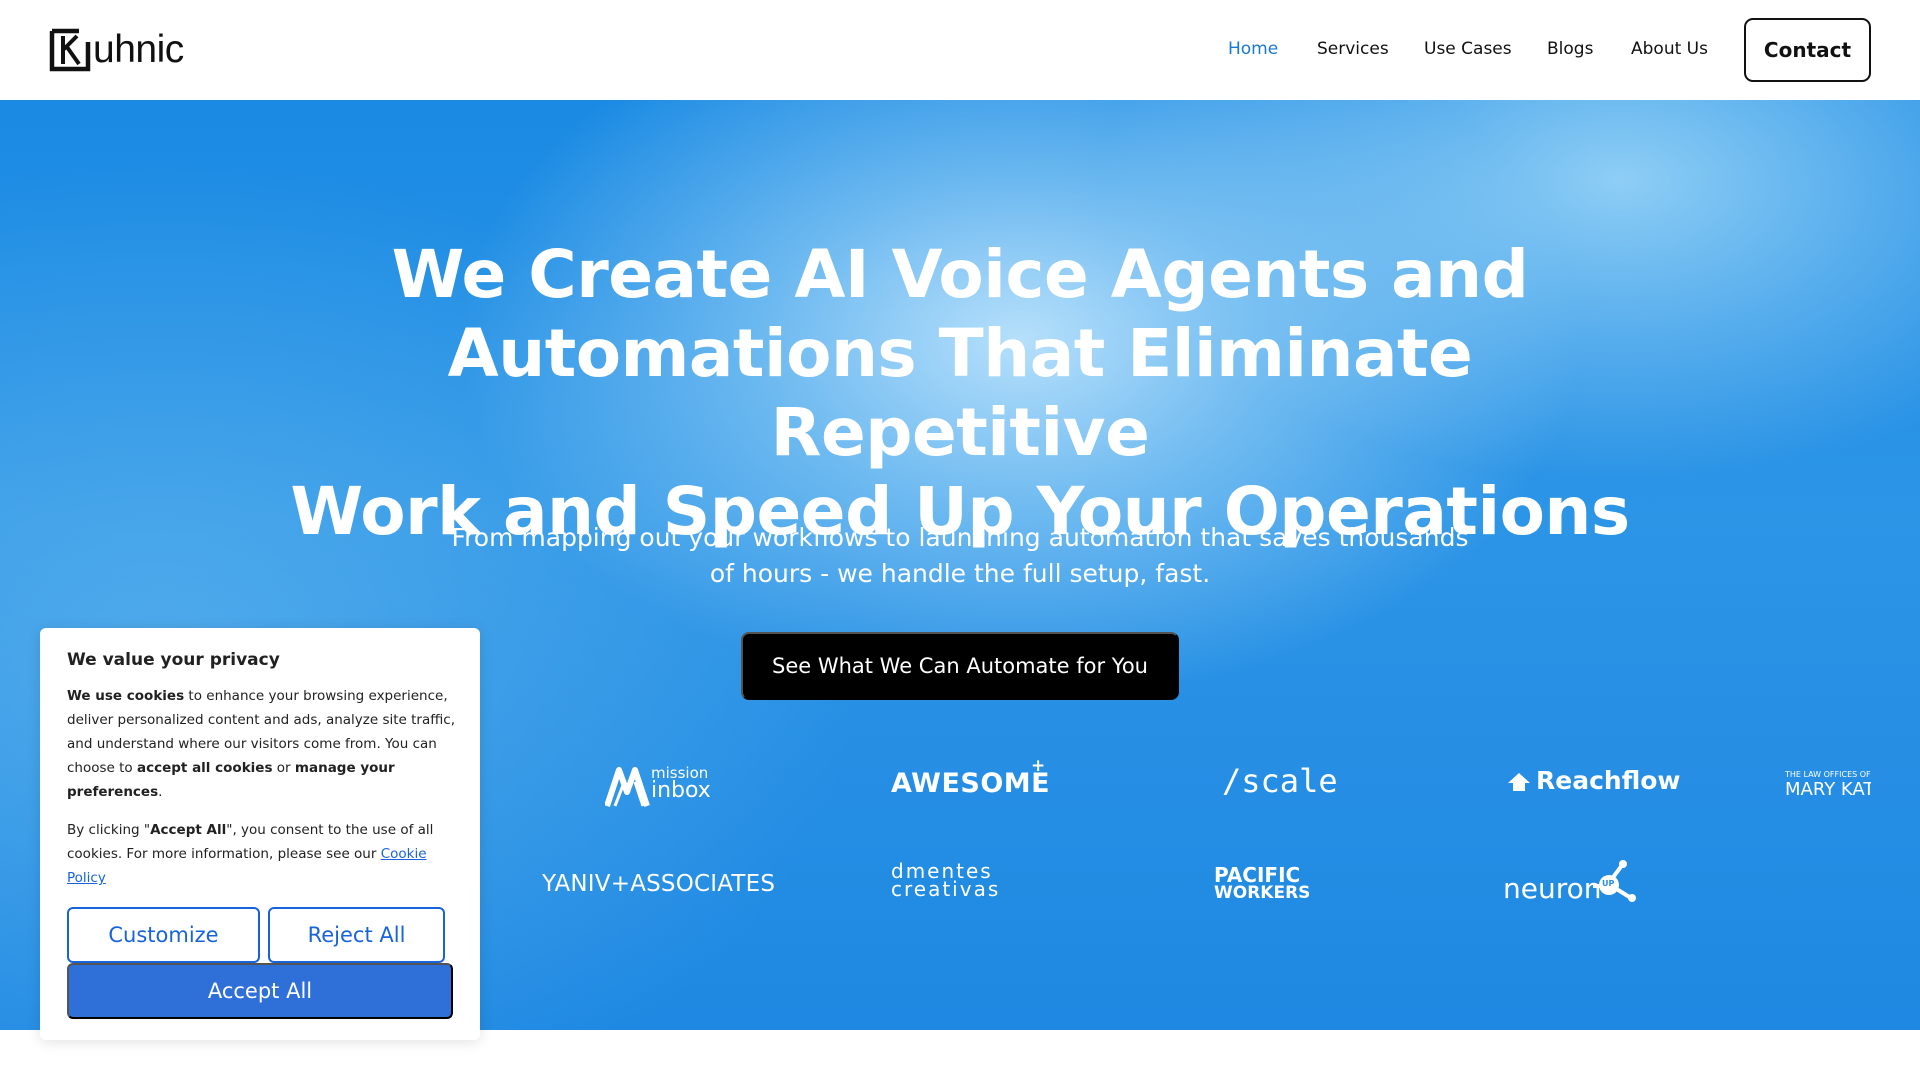 The image size is (1920, 1080). Describe the element at coordinates (1807, 50) in the screenshot. I see `contact-button: Contact` at that location.